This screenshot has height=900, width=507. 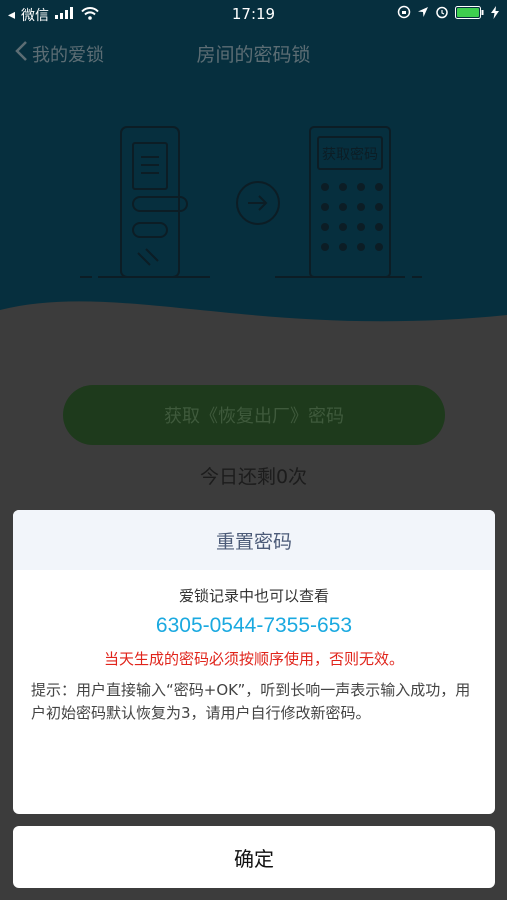 What do you see at coordinates (253, 14) in the screenshot?
I see `status-bar: ◂ 微信 17:19` at bounding box center [253, 14].